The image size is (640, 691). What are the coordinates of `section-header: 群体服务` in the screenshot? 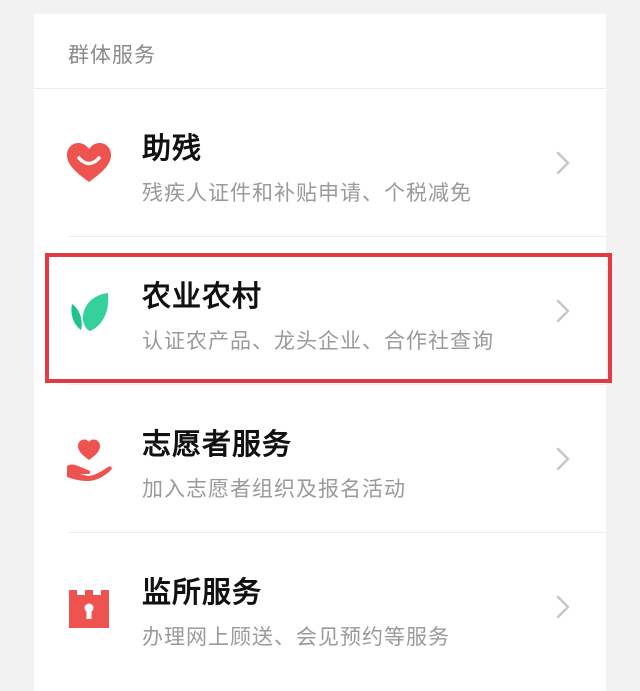 It's located at (320, 51).